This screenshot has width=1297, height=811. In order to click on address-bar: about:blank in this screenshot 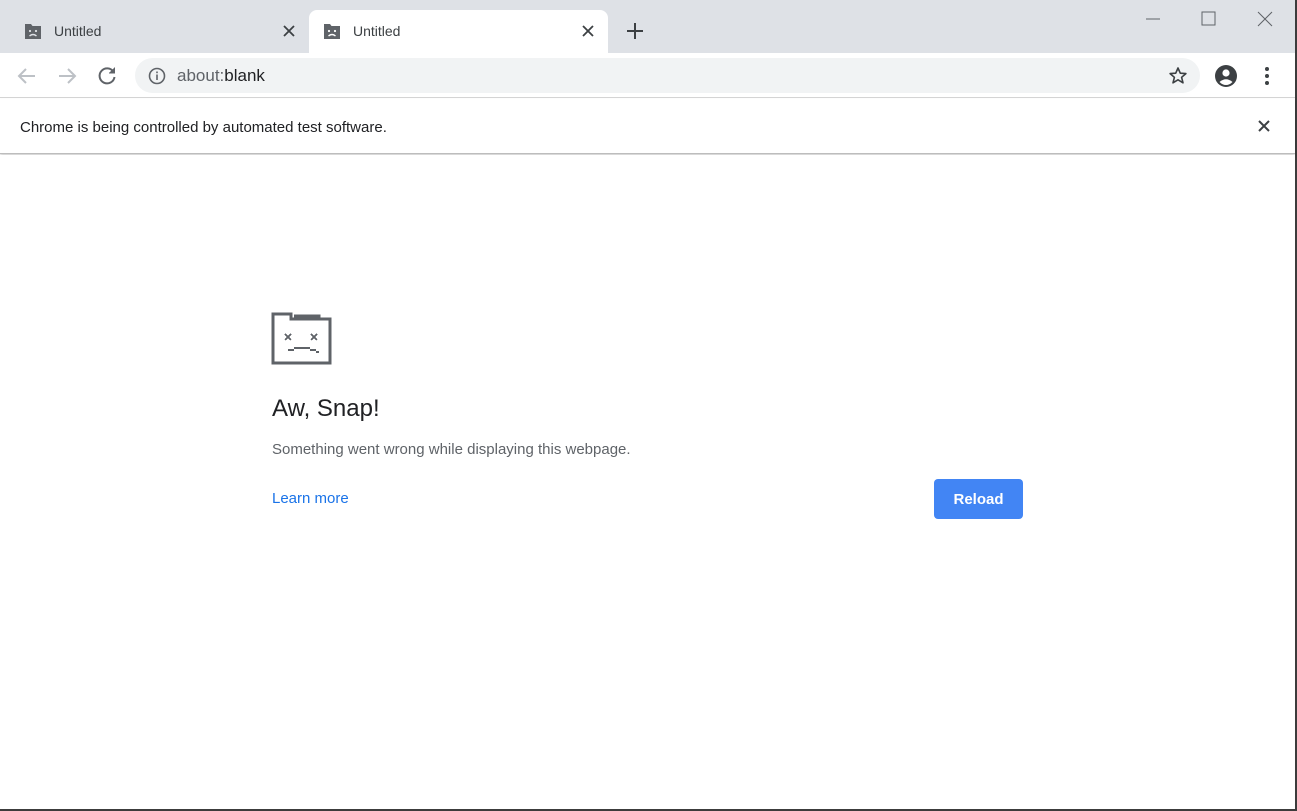, I will do `click(667, 75)`.